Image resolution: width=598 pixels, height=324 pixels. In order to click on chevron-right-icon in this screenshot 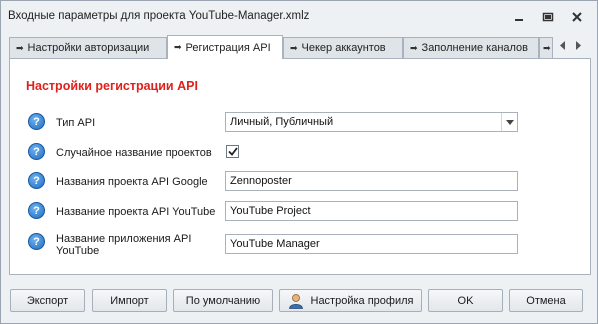, I will do `click(578, 45)`.